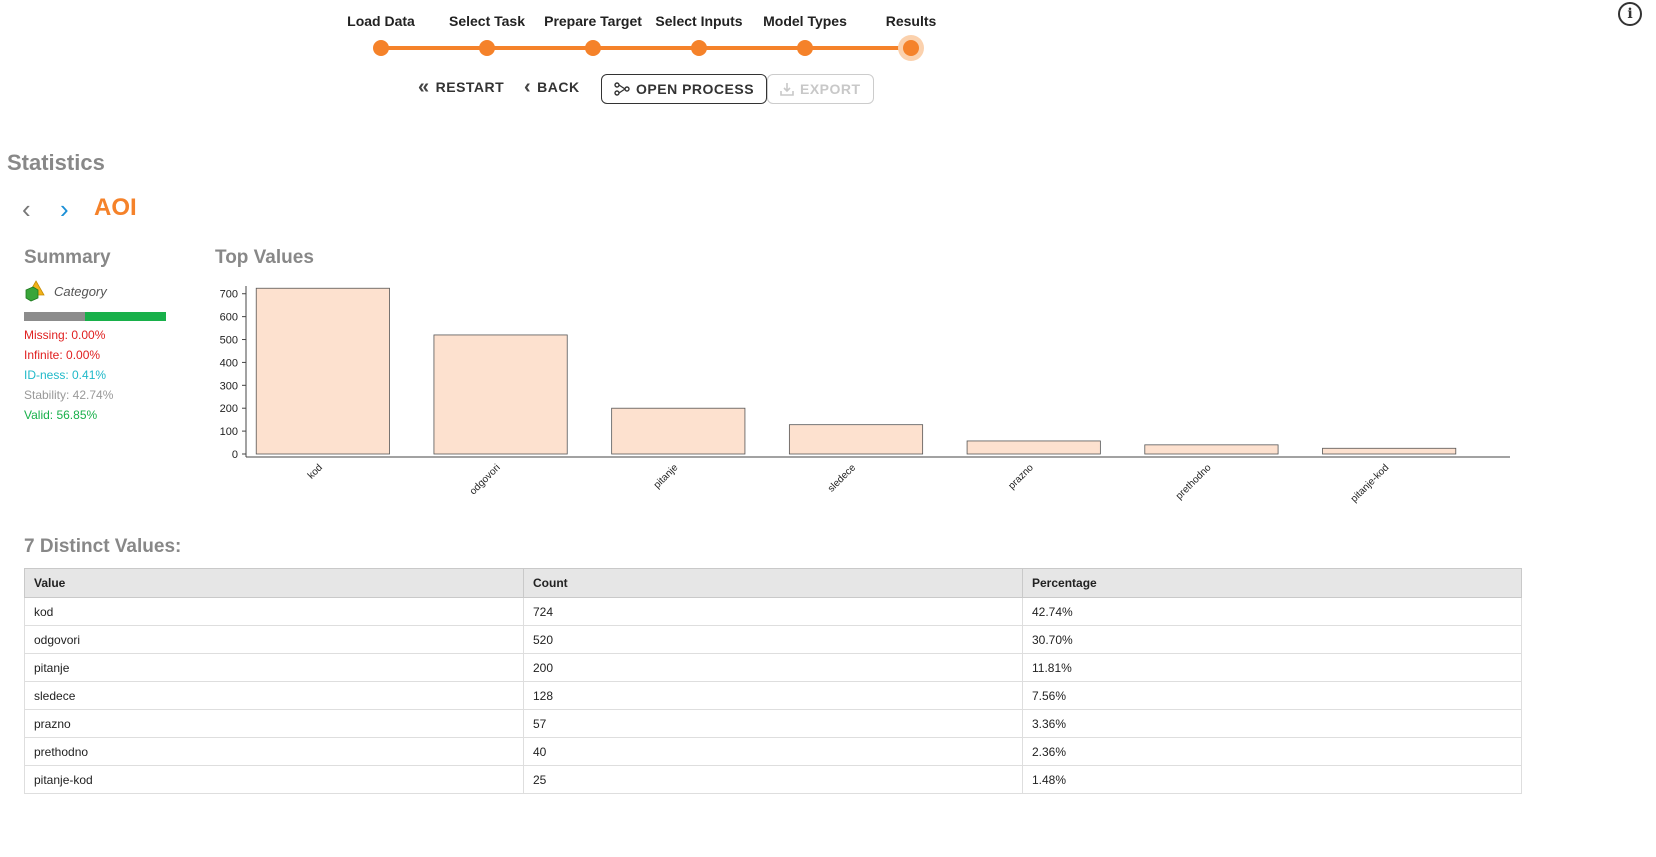 This screenshot has height=857, width=1656. Describe the element at coordinates (229, 318) in the screenshot. I see `y-tick-label: 600` at that location.